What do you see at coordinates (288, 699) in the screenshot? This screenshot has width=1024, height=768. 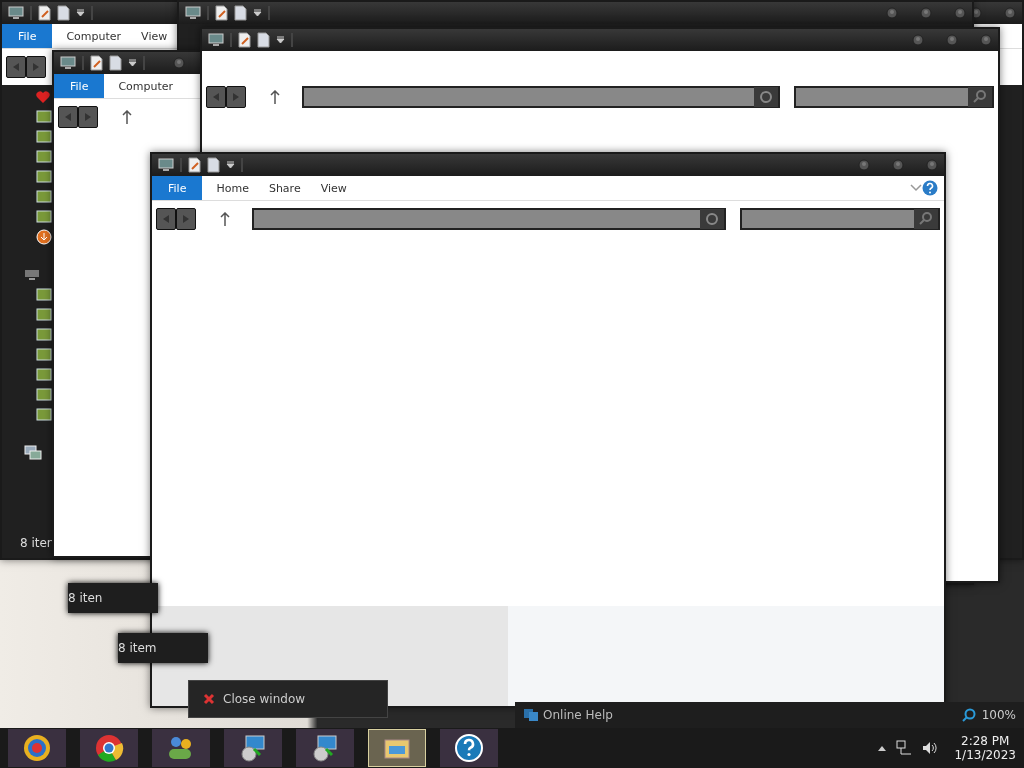 I see `close-window-button: Close window` at bounding box center [288, 699].